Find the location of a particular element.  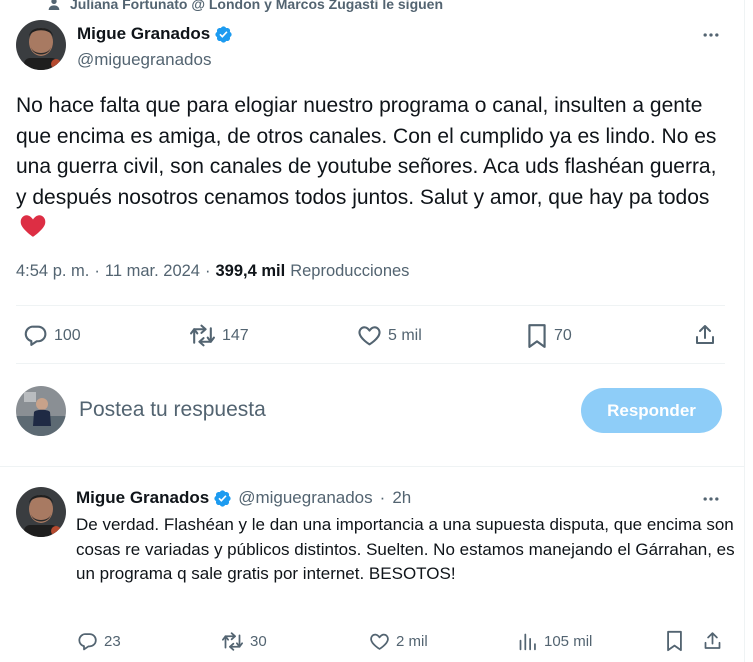

reply-submit-button: Responder is located at coordinates (651, 410).